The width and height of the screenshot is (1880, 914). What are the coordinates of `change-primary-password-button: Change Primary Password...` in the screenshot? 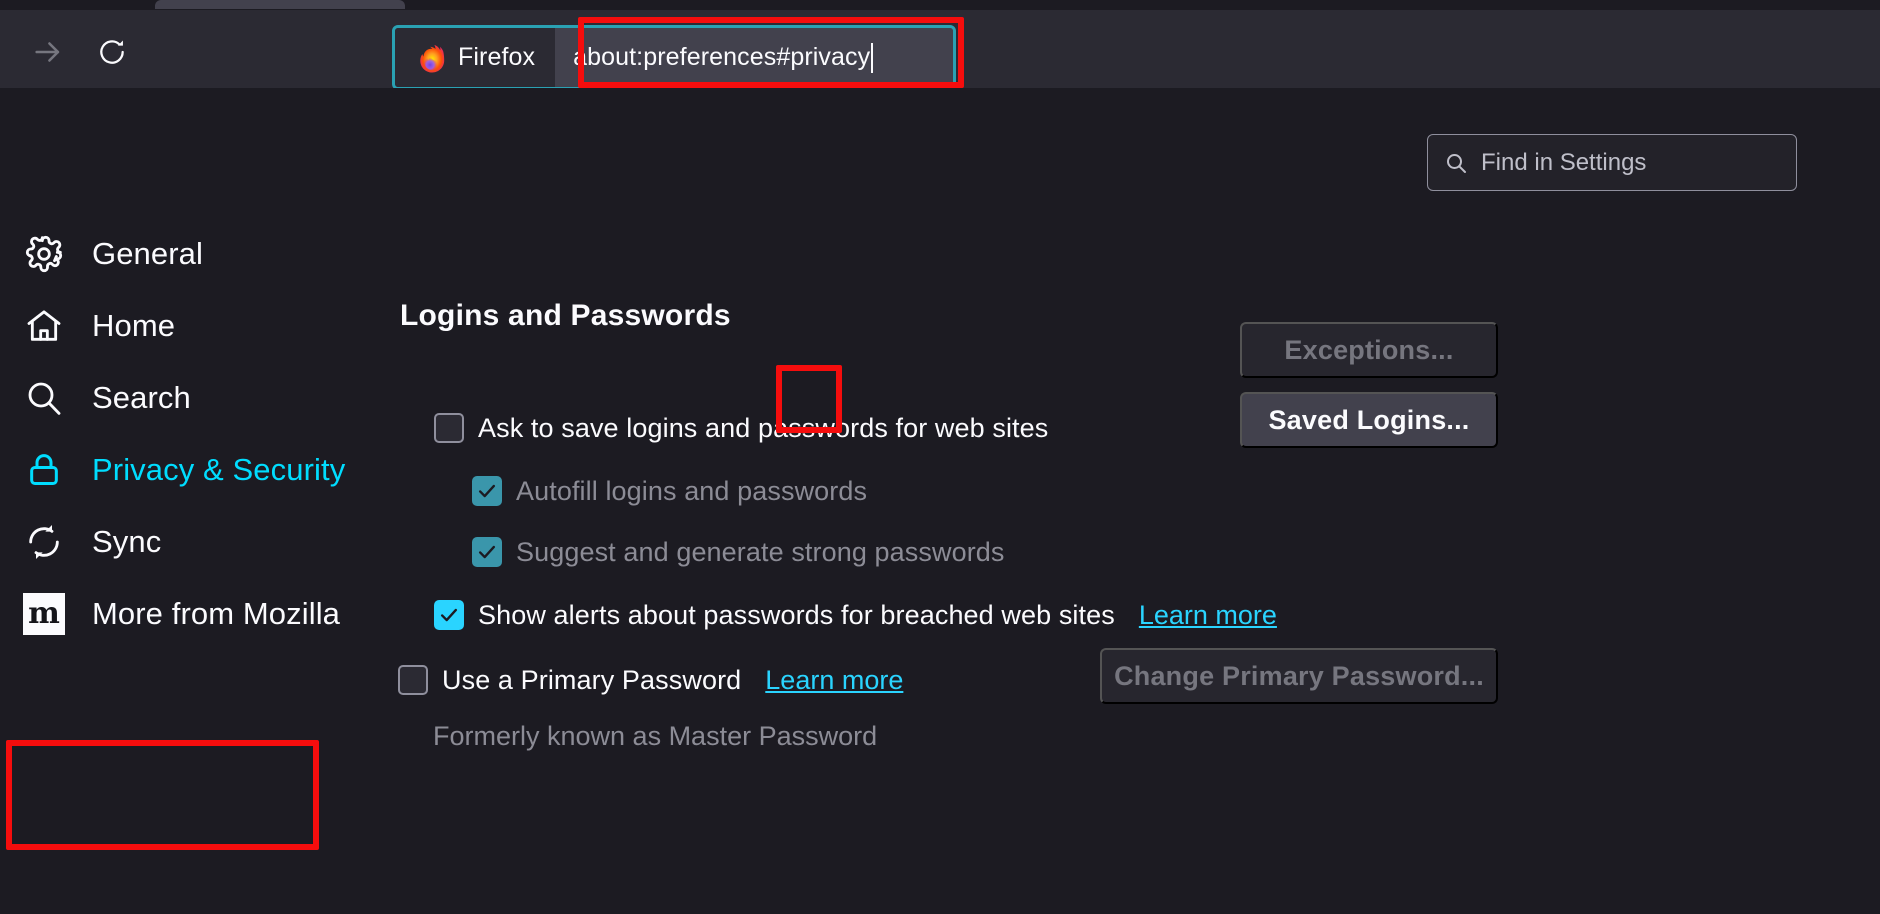 It's located at (1299, 676).